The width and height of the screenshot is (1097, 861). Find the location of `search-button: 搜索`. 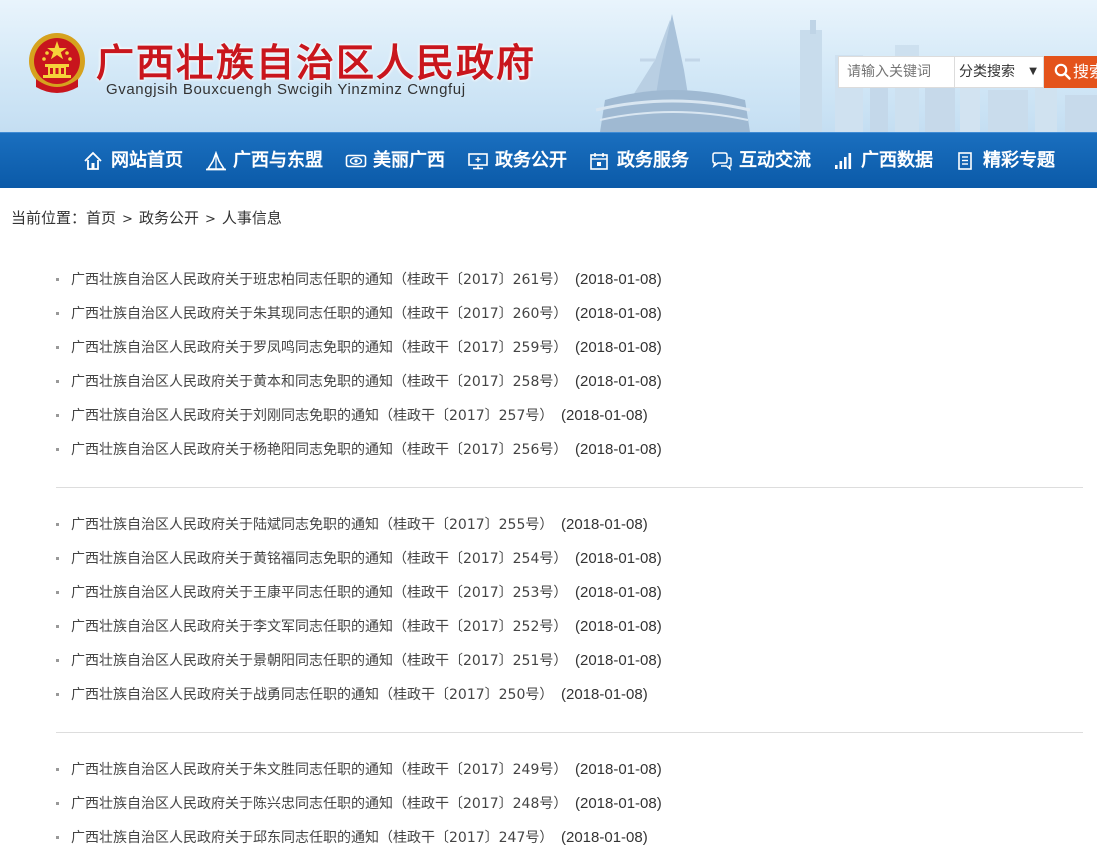

search-button: 搜索 is located at coordinates (1070, 72).